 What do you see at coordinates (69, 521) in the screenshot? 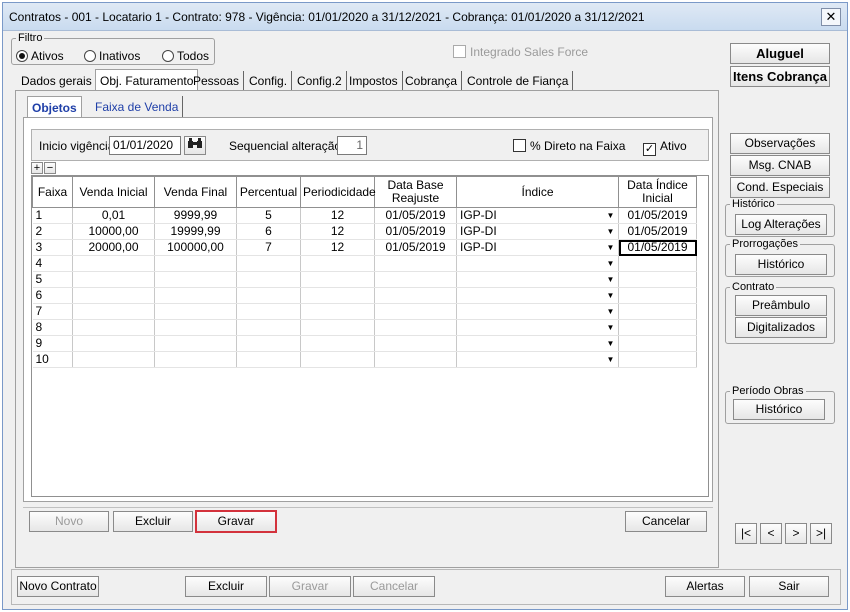
I see `novo-button: Novo` at bounding box center [69, 521].